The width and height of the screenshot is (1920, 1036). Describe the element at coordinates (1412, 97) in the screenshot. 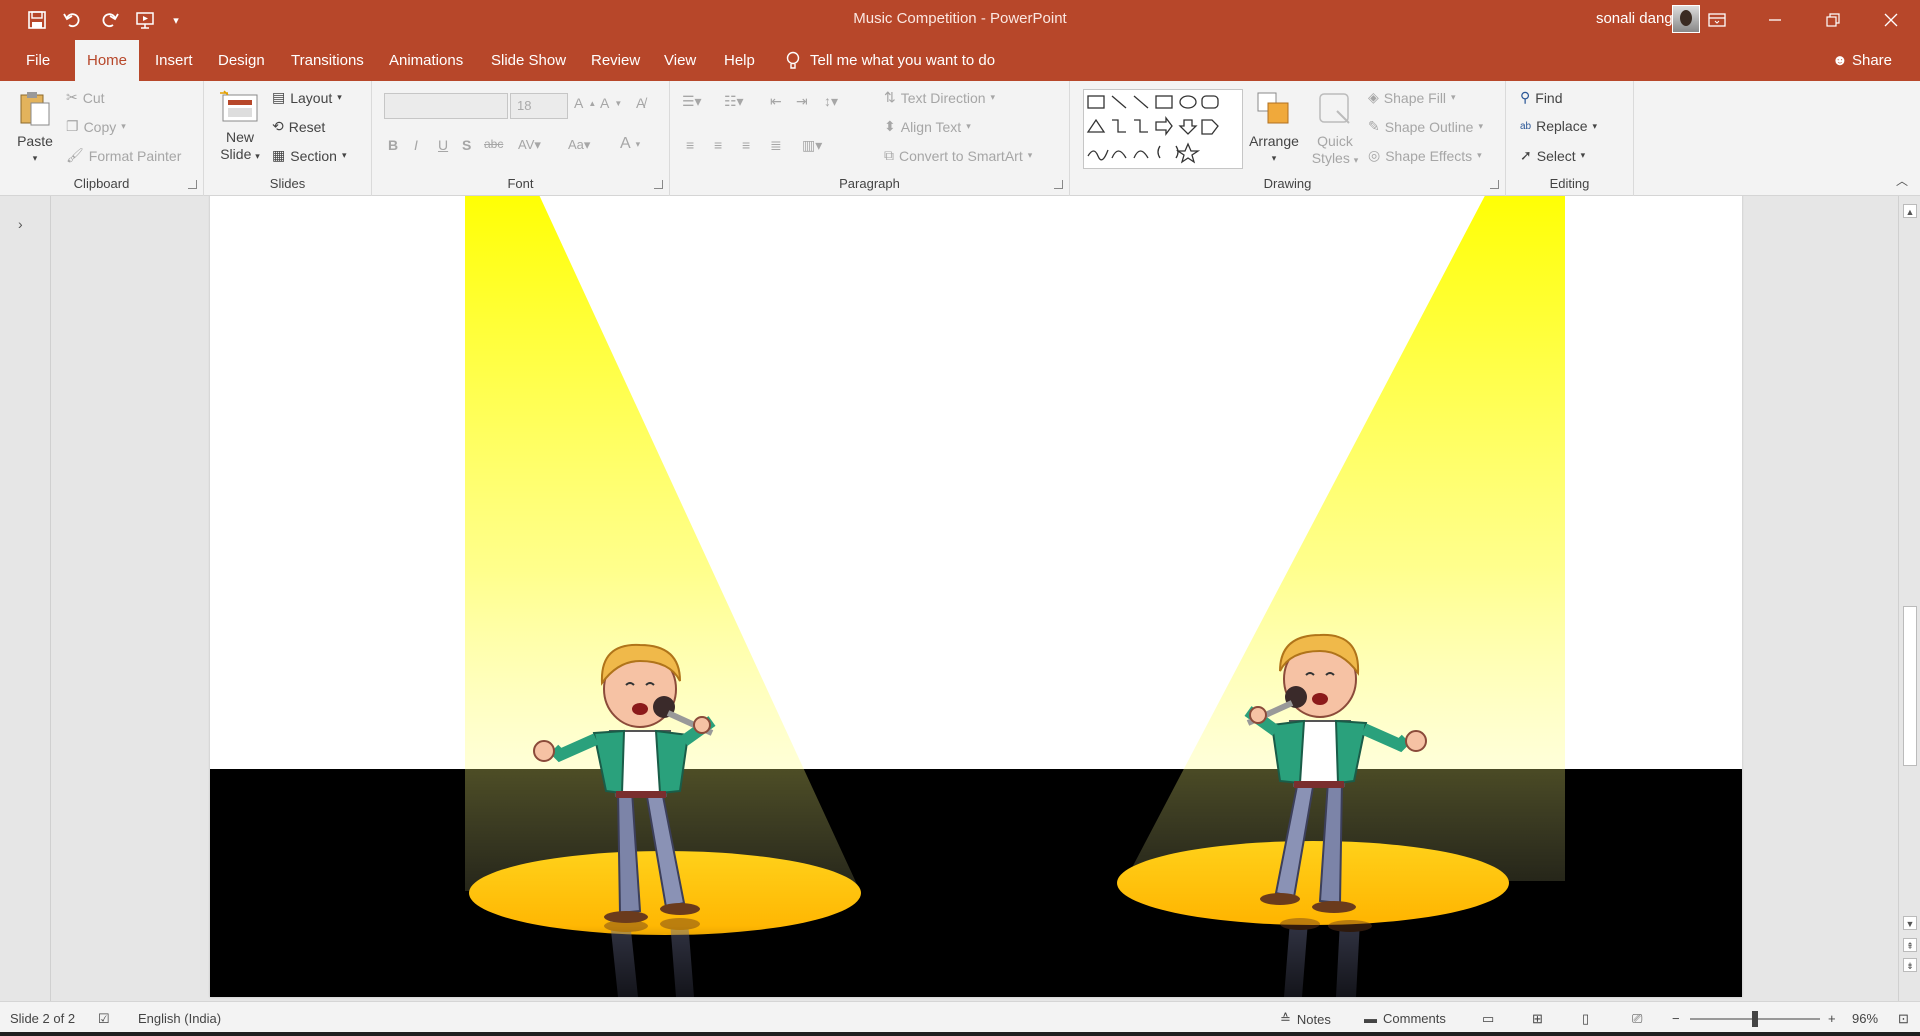

I see `shape-fill-button: ◈ Shape Fill ▾` at that location.